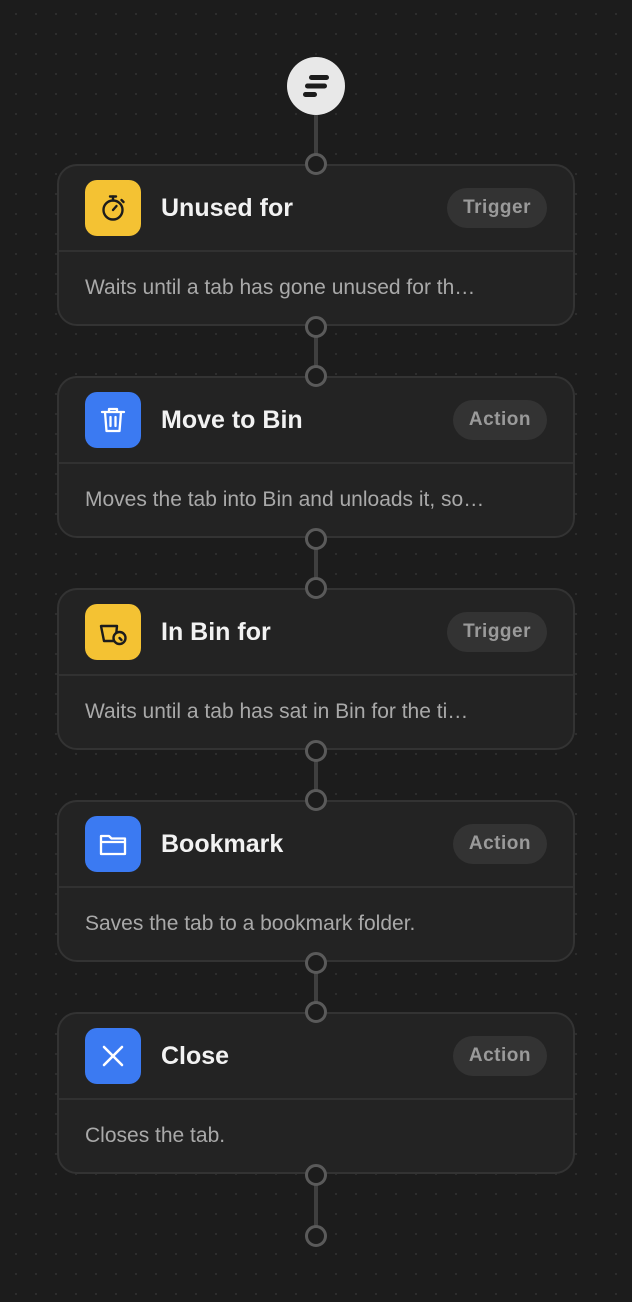  I want to click on step-title: Bookmark, so click(222, 843).